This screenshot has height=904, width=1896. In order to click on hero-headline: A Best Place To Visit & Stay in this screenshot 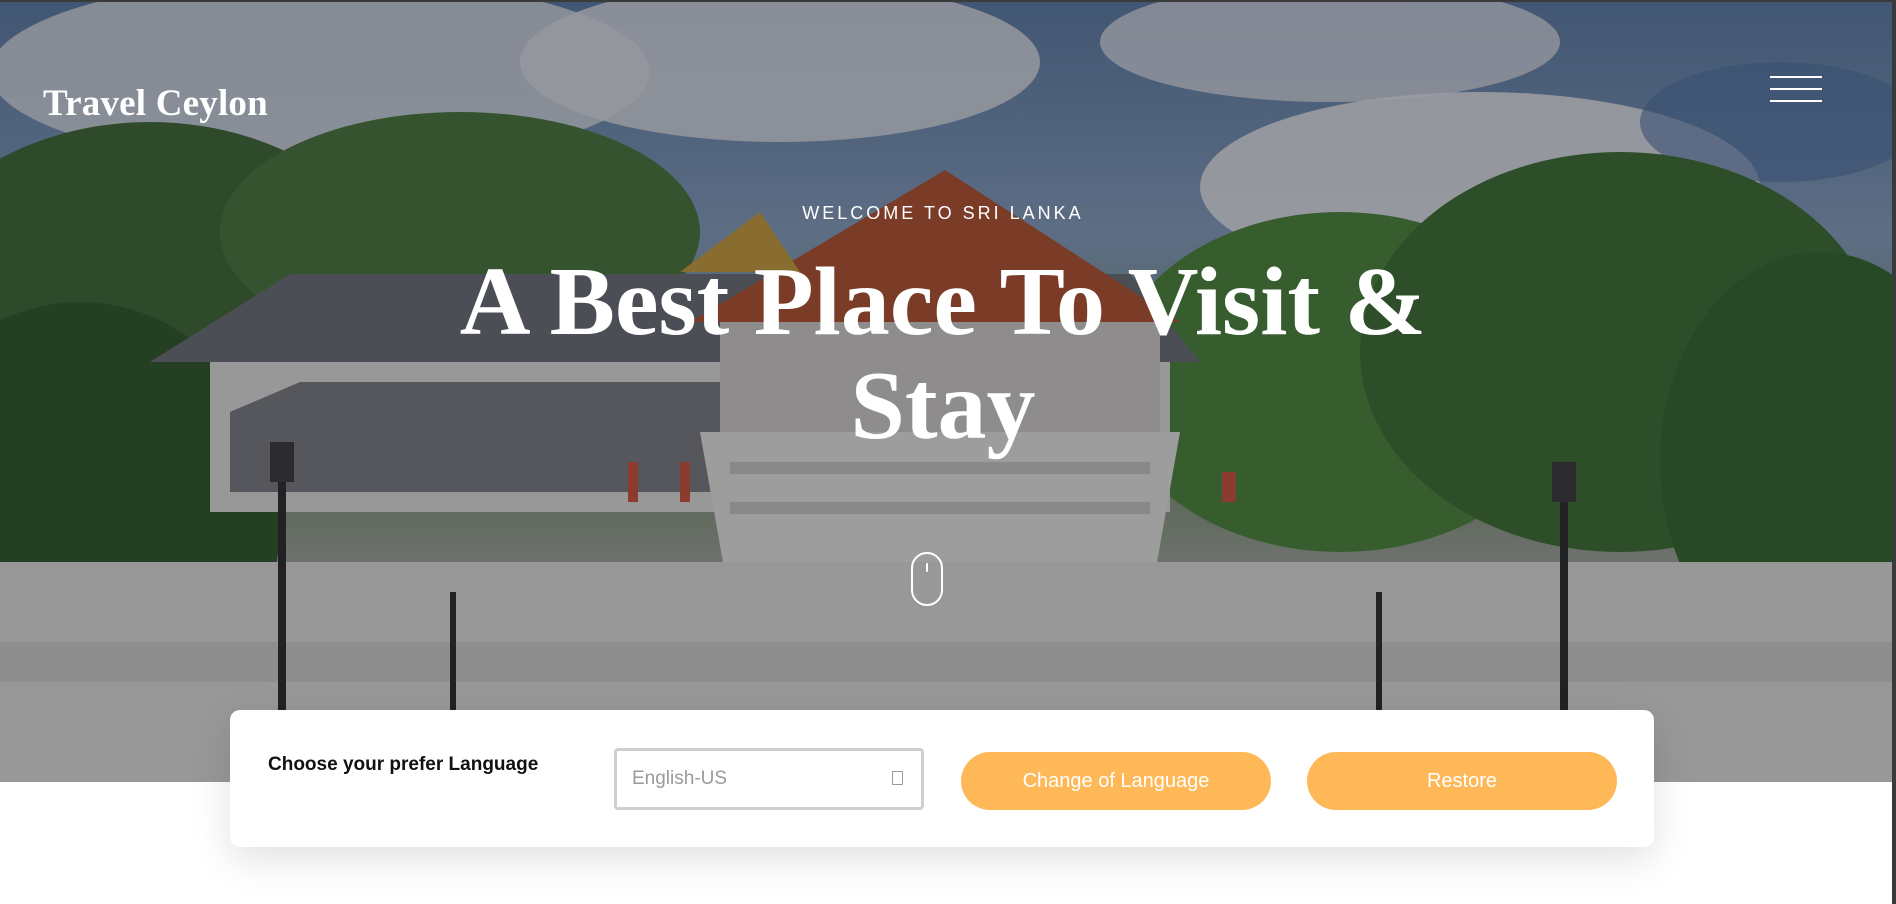, I will do `click(943, 354)`.